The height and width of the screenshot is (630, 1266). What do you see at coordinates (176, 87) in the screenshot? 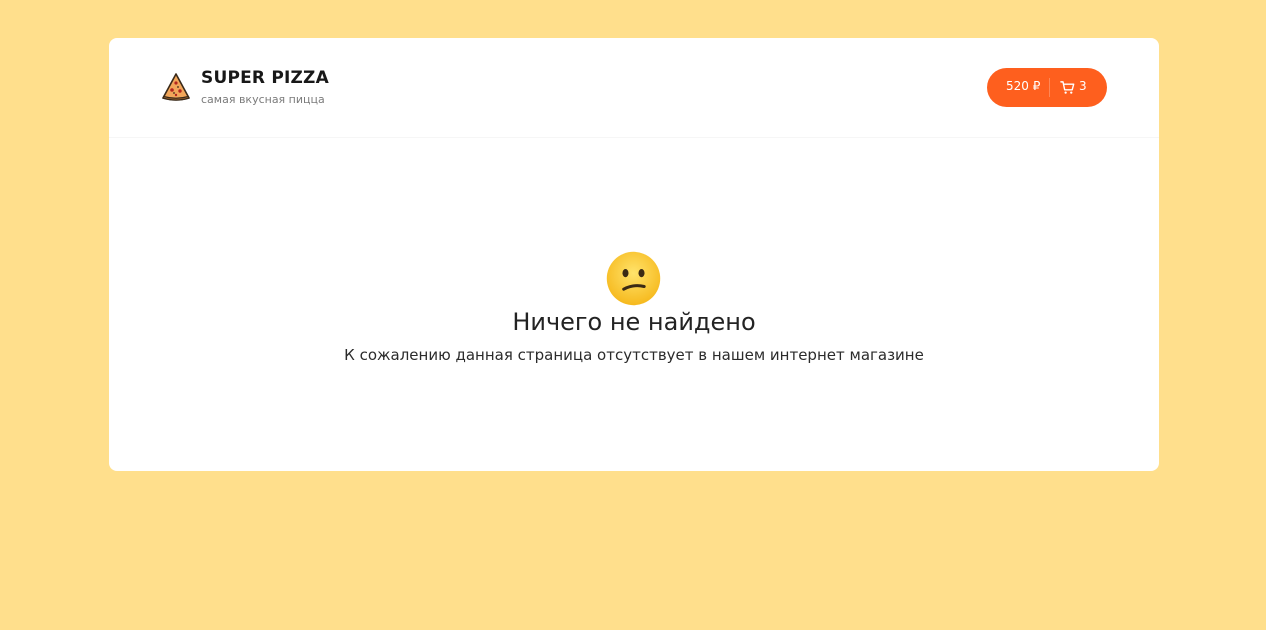
I see `pizza-slice-icon` at bounding box center [176, 87].